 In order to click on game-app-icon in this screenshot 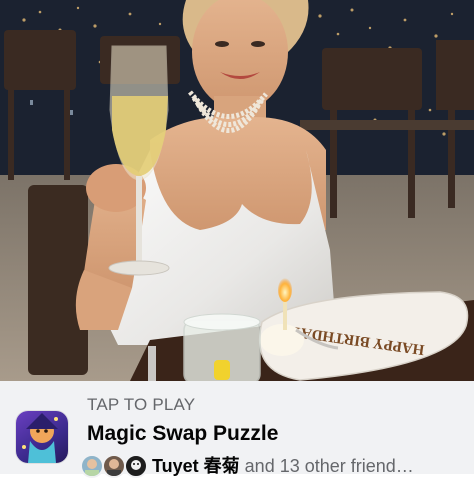, I will do `click(42, 437)`.